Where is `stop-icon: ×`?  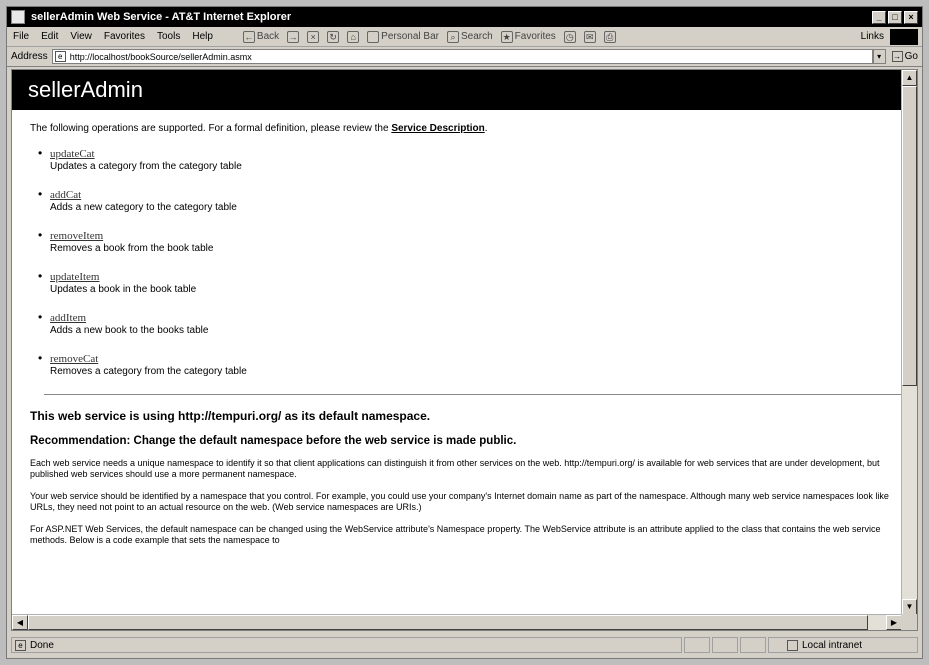 stop-icon: × is located at coordinates (313, 36).